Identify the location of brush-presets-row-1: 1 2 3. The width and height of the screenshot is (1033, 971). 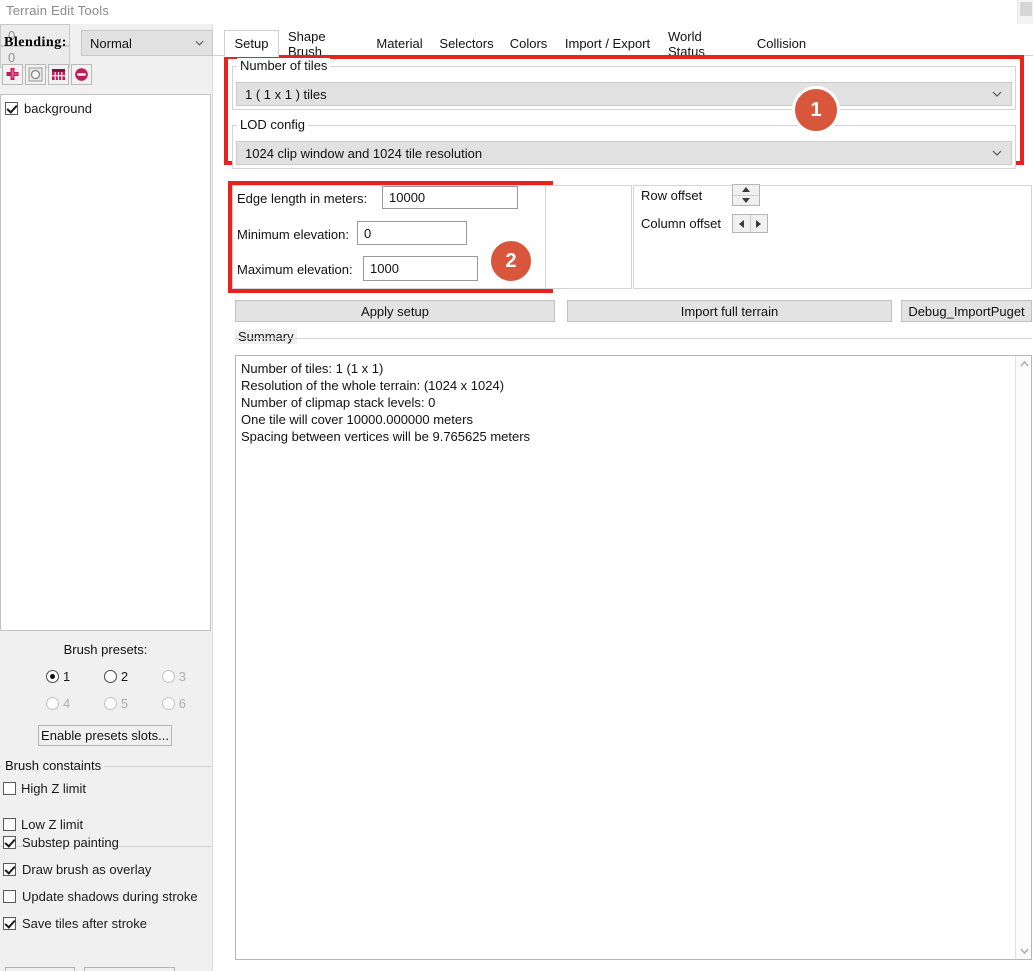
(116, 676).